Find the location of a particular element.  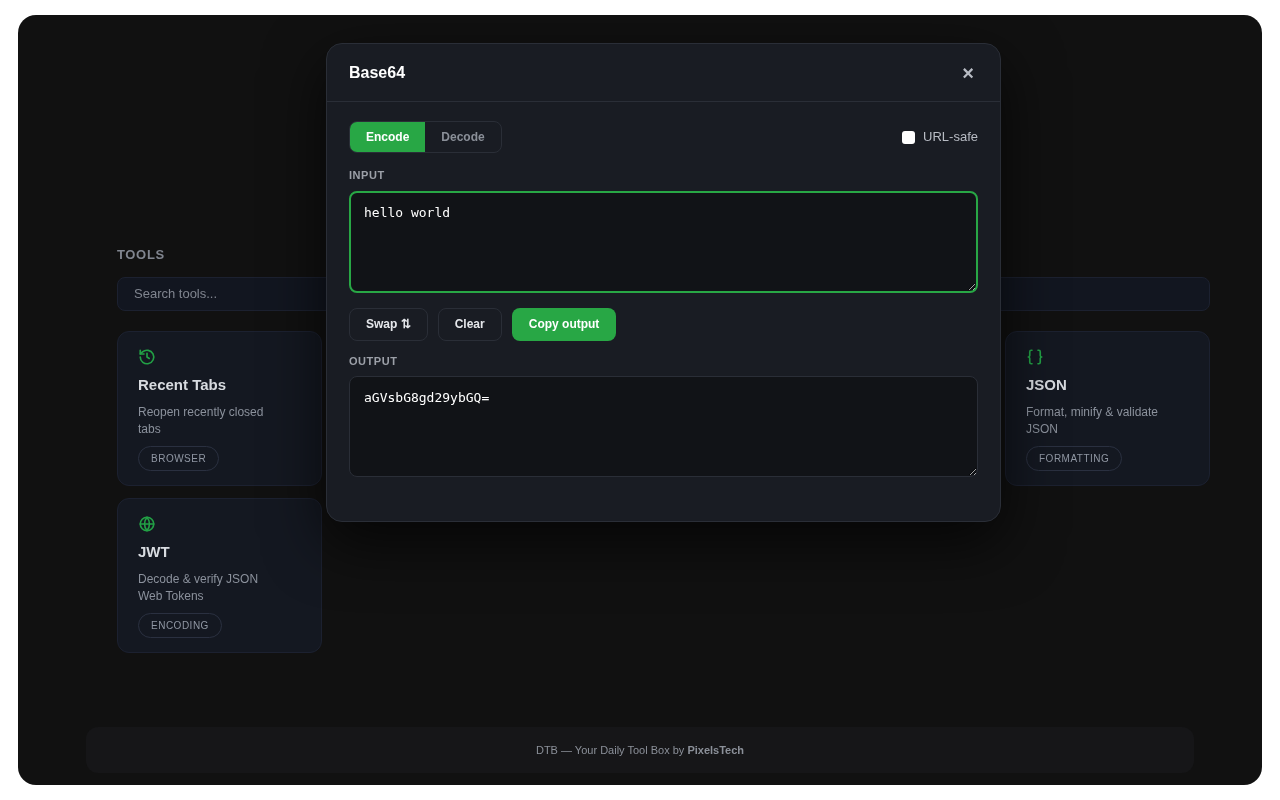

field-label: INPUT is located at coordinates (367, 175).